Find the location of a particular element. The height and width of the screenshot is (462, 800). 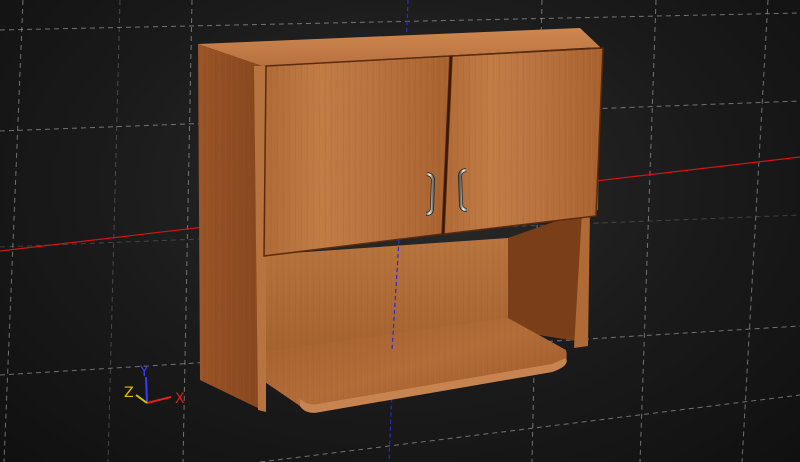

gizmo-x-label: X is located at coordinates (180, 399).